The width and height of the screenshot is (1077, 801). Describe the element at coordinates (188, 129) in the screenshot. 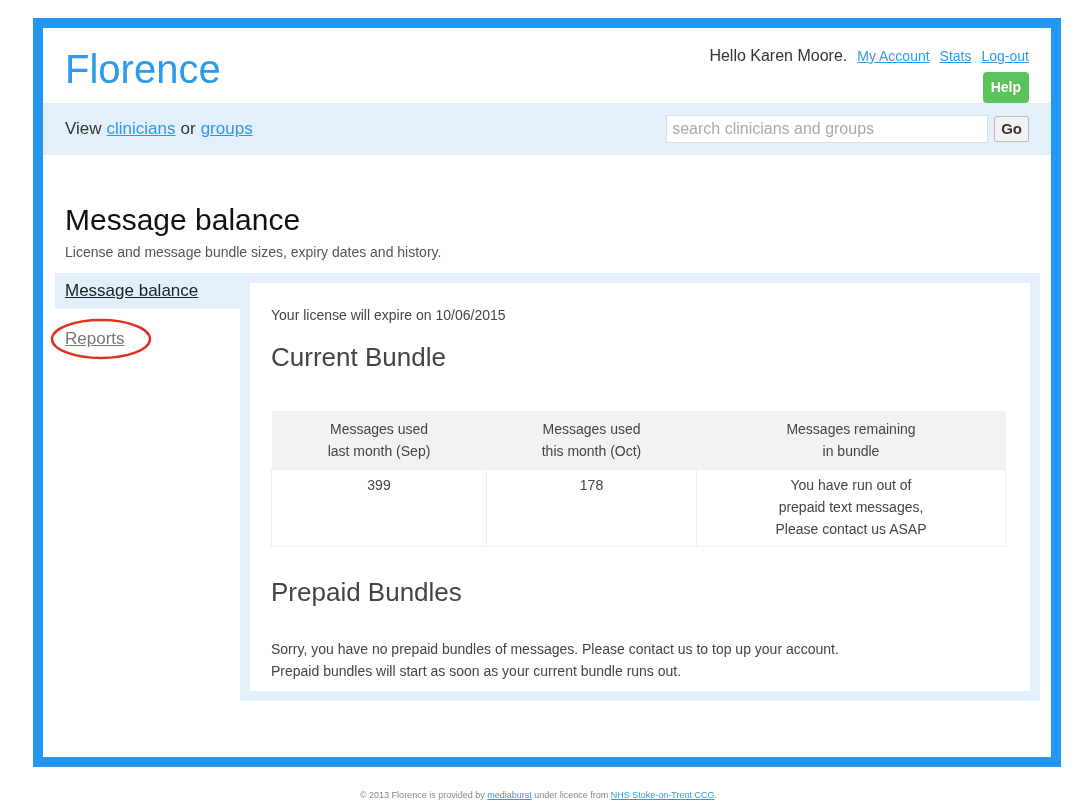

I see `nav-text: or` at that location.